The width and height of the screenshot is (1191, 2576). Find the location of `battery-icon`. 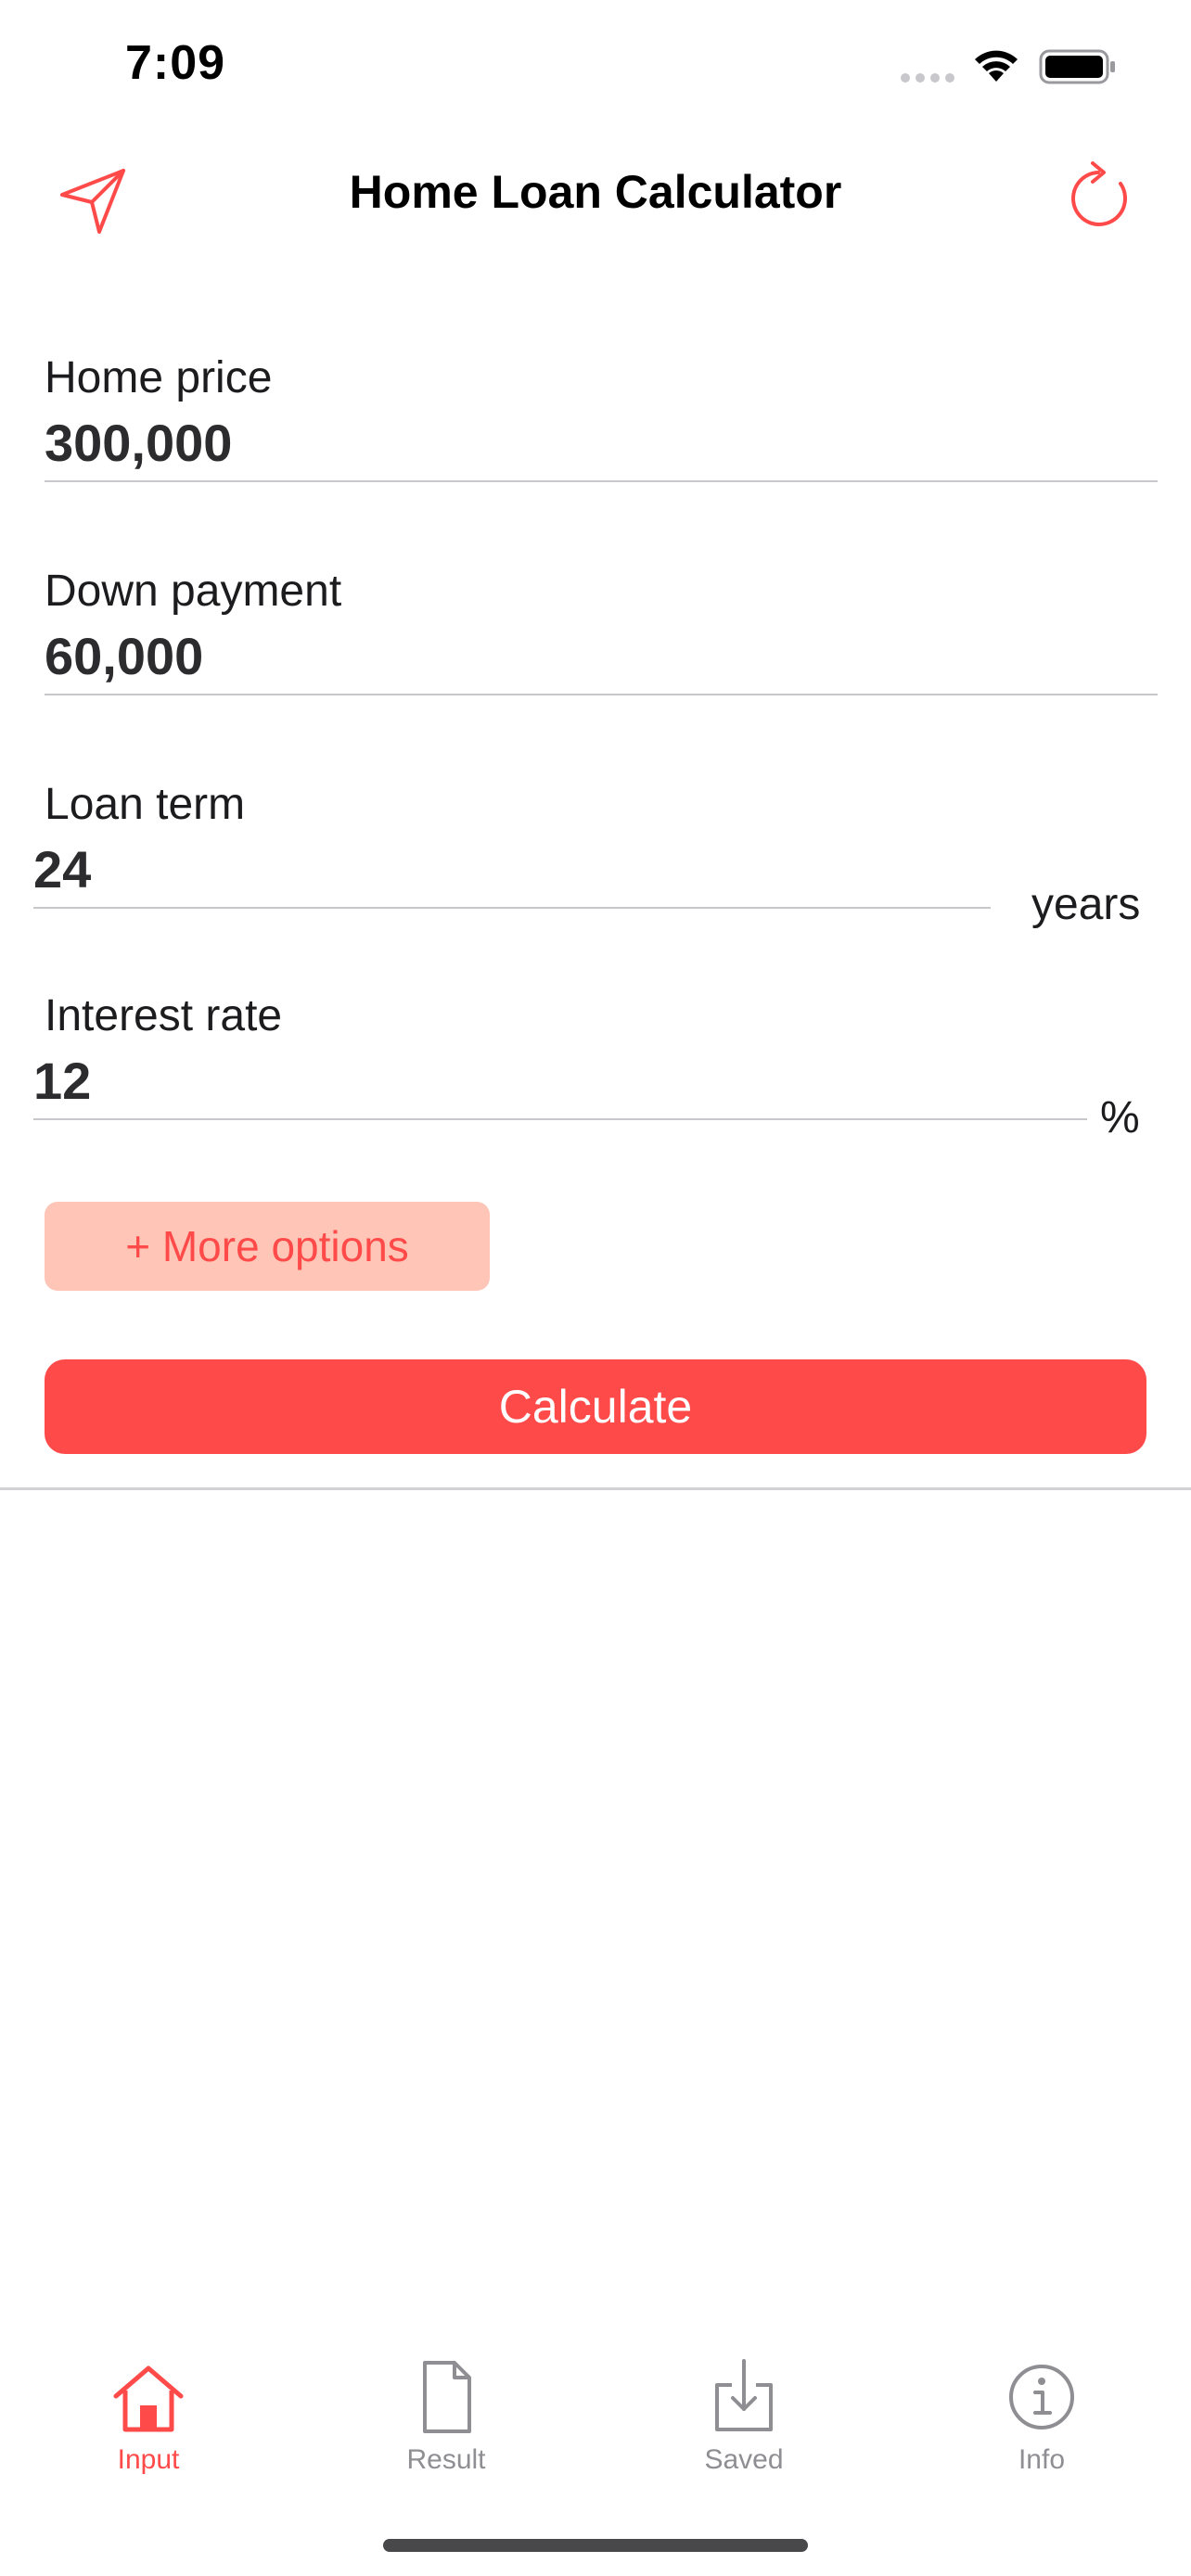

battery-icon is located at coordinates (1077, 66).